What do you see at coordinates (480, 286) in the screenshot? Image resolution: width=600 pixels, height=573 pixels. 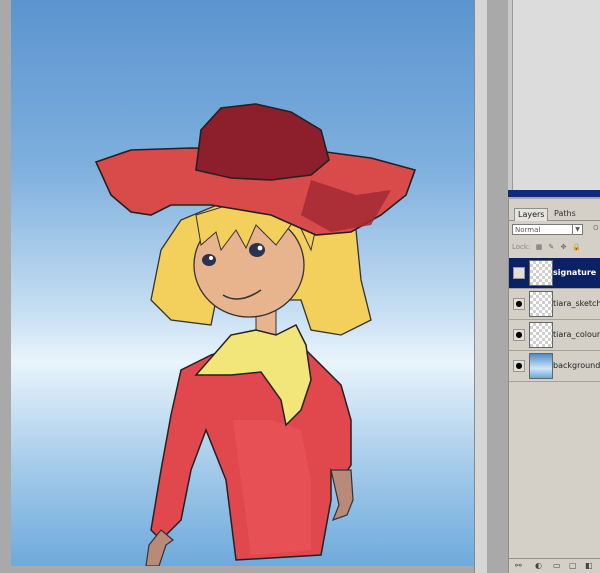 I see `vertical-scrollbar` at bounding box center [480, 286].